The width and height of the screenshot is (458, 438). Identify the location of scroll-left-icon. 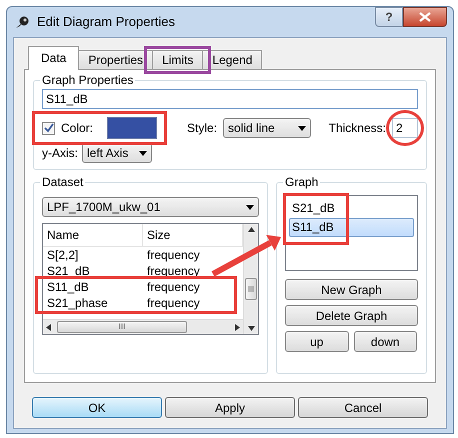
(48, 327).